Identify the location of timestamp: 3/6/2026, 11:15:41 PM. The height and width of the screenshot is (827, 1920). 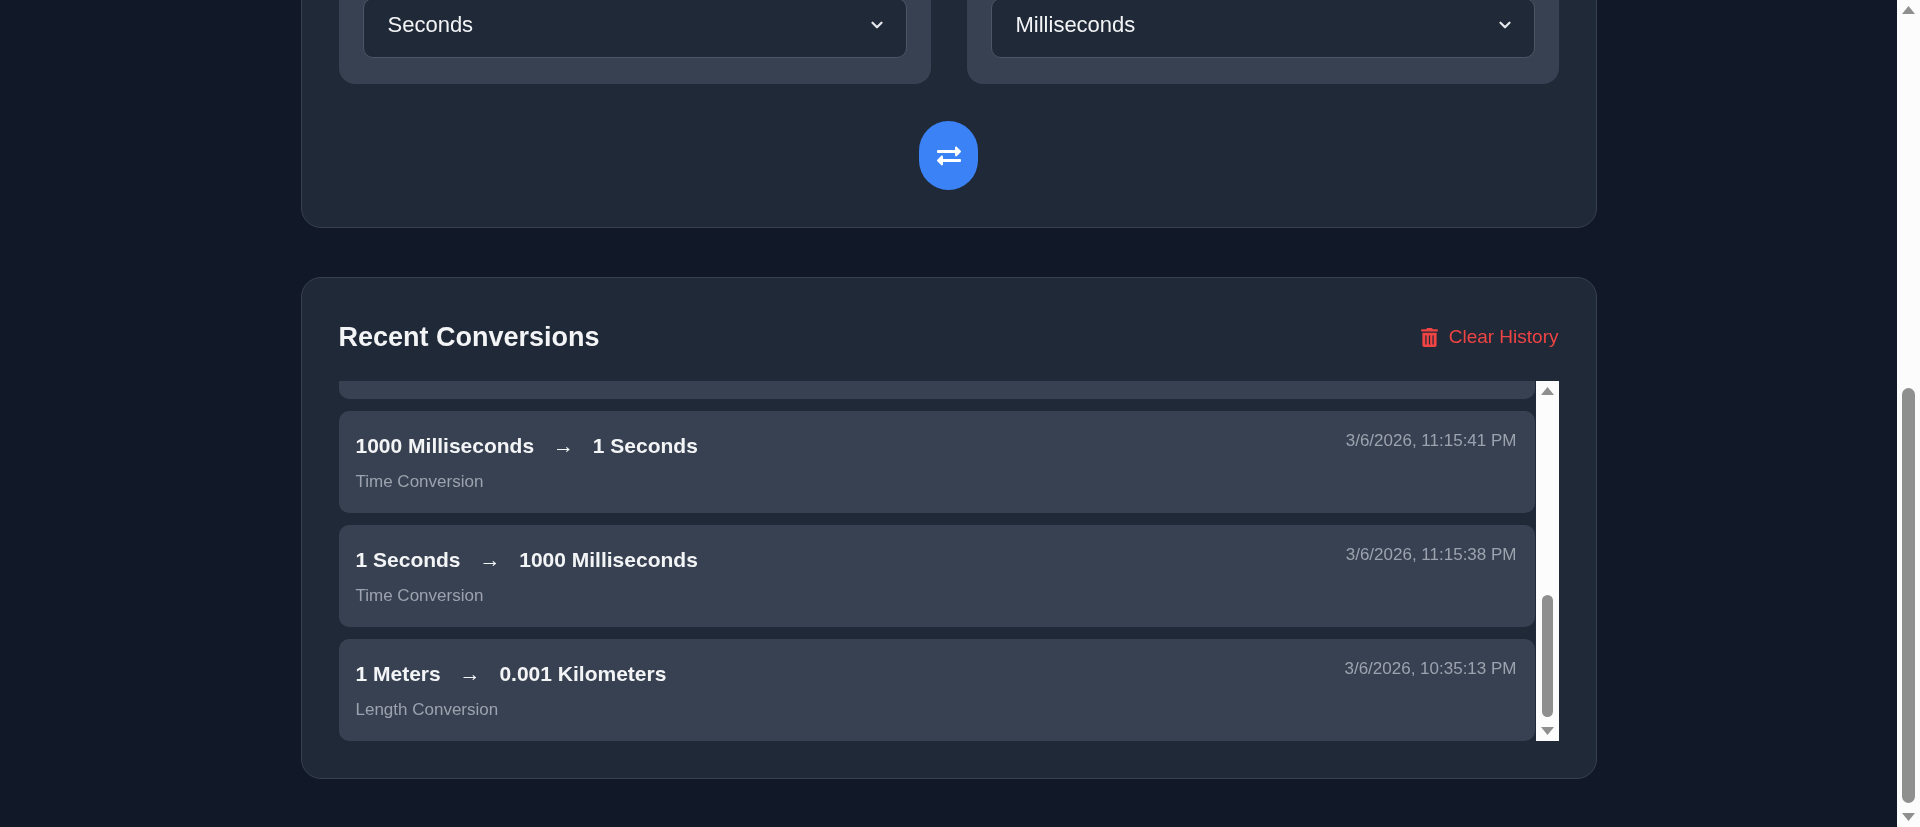
(1431, 441).